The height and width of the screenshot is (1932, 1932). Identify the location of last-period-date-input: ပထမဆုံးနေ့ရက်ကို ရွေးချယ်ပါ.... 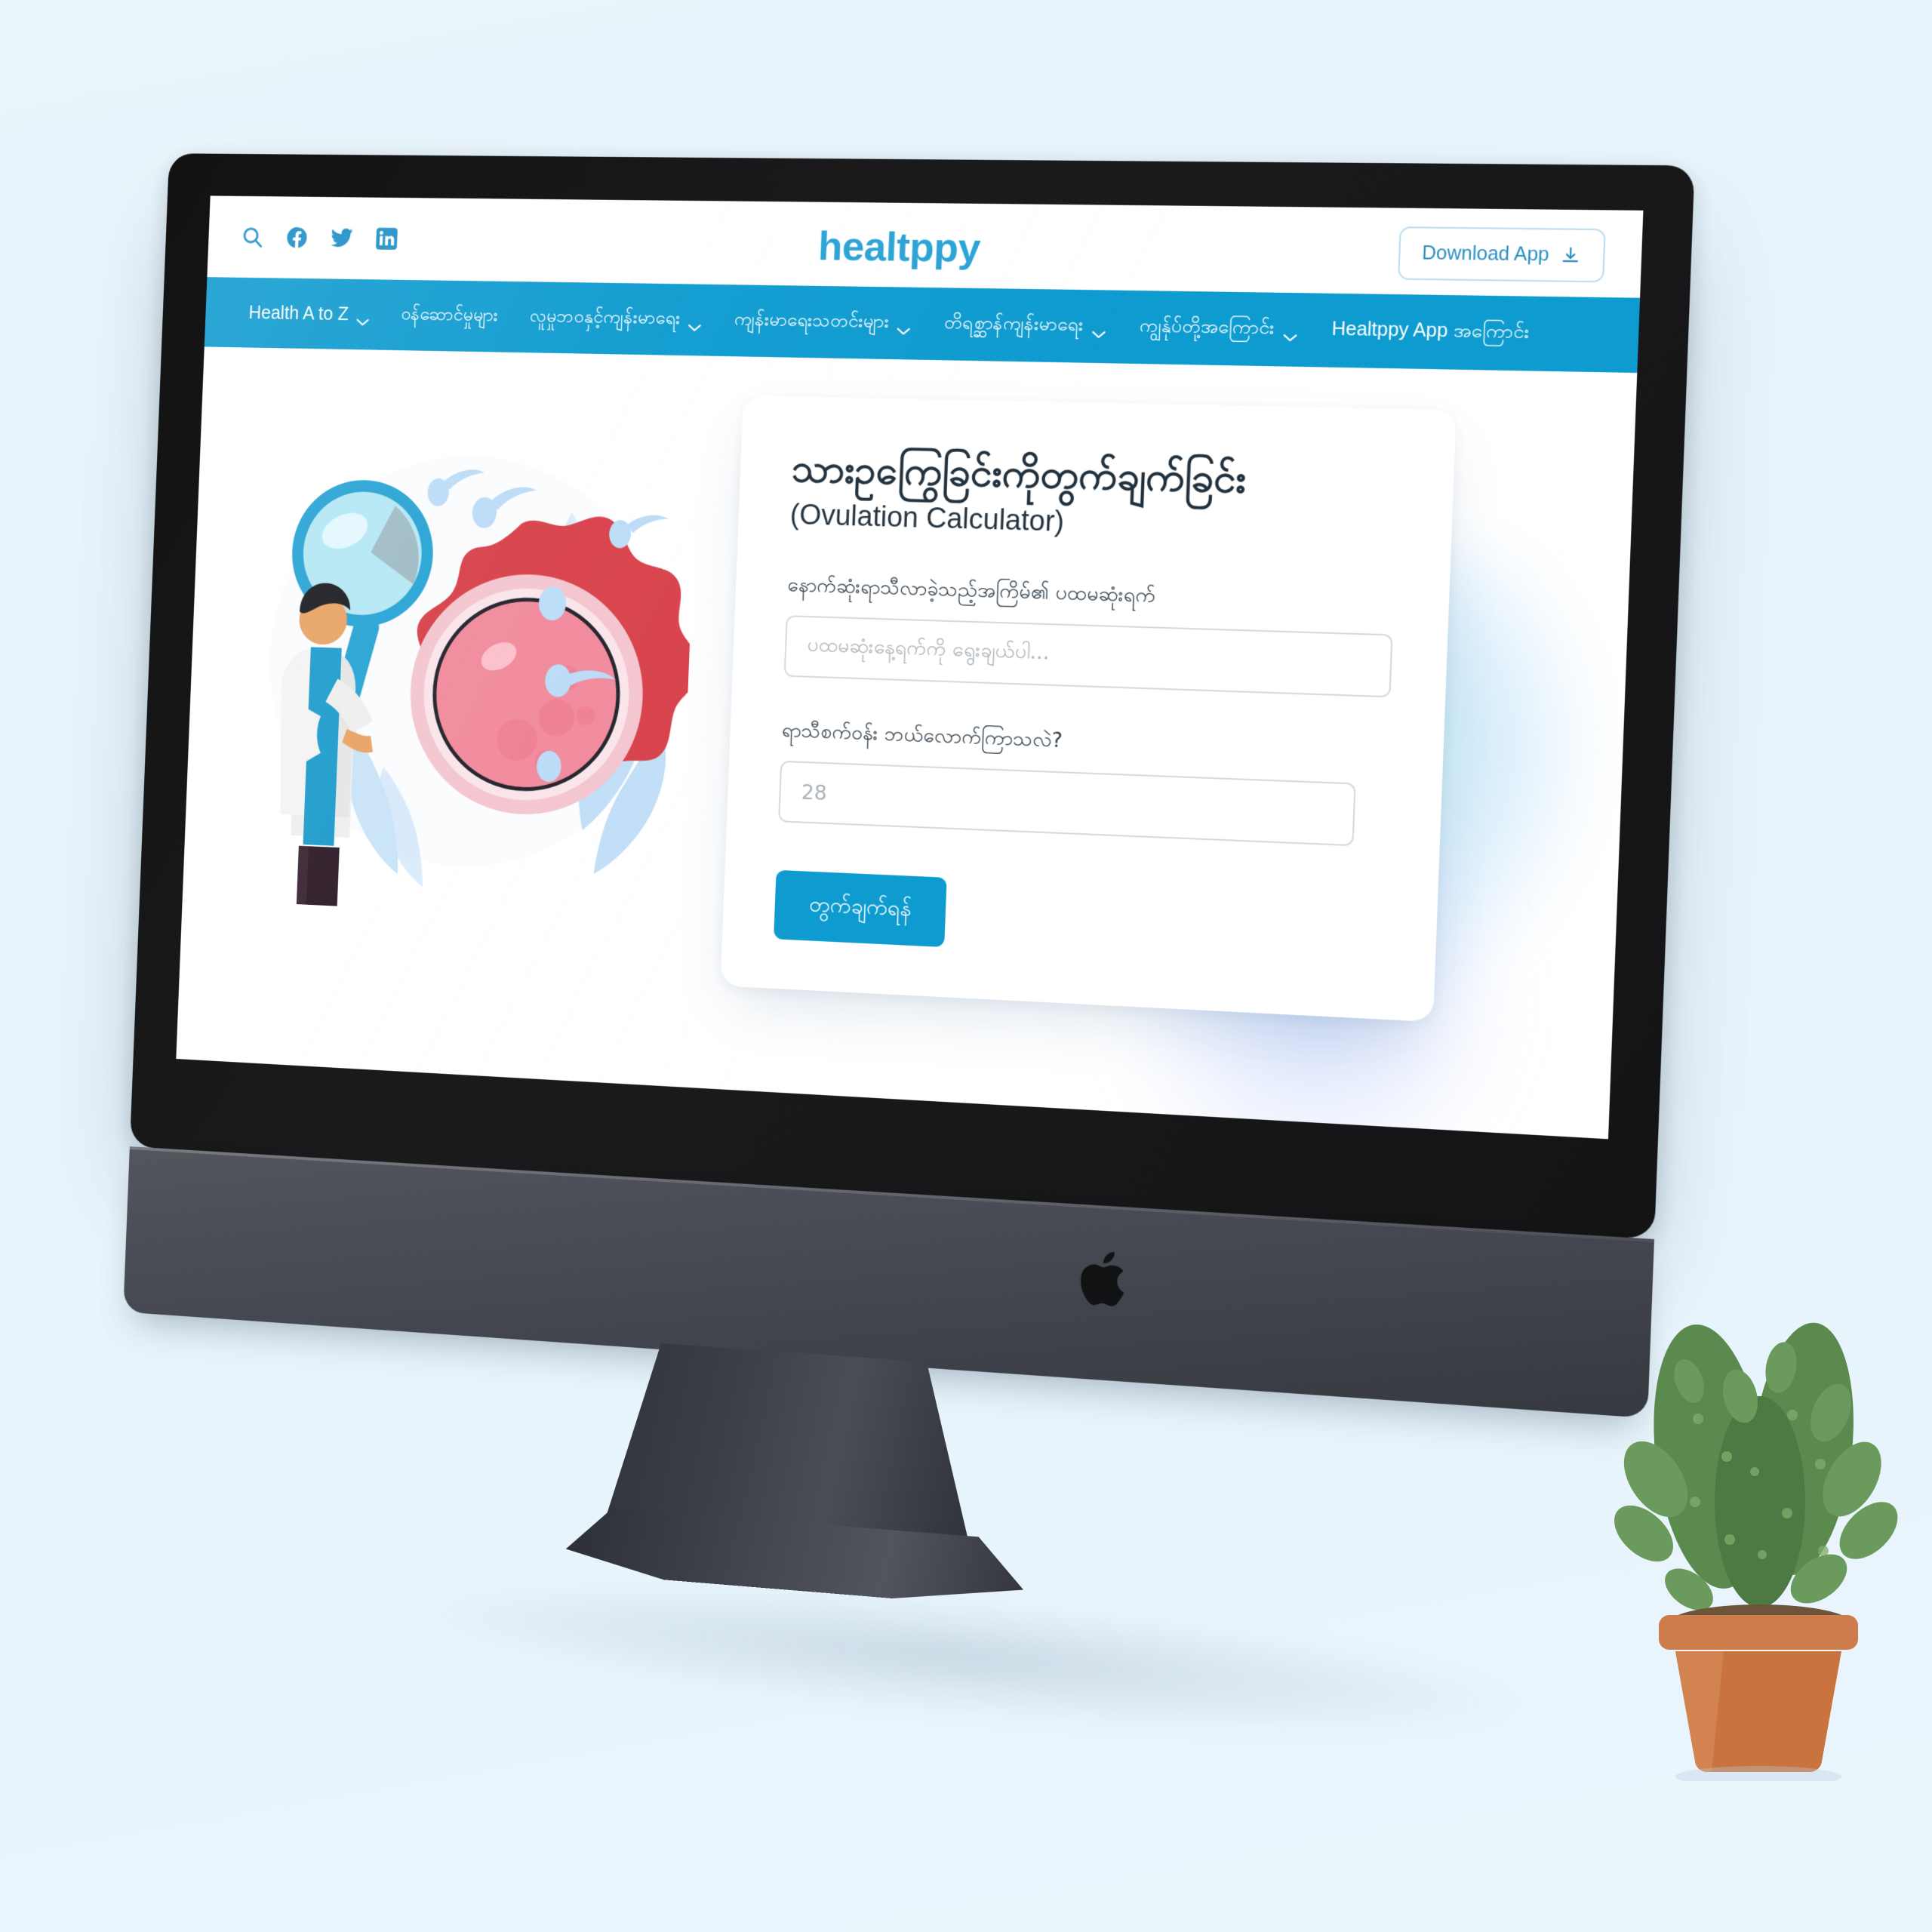
(1088, 656).